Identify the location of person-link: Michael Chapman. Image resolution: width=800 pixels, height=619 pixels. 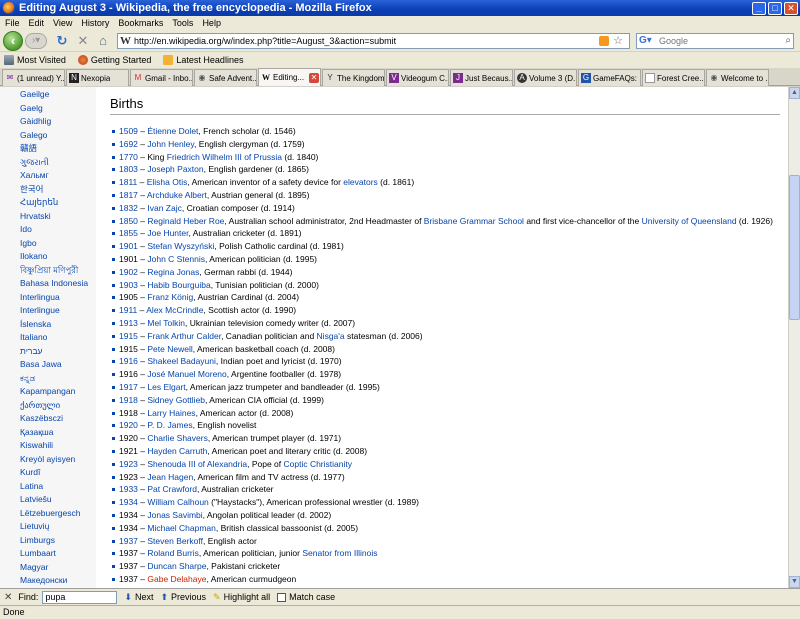
(181, 528).